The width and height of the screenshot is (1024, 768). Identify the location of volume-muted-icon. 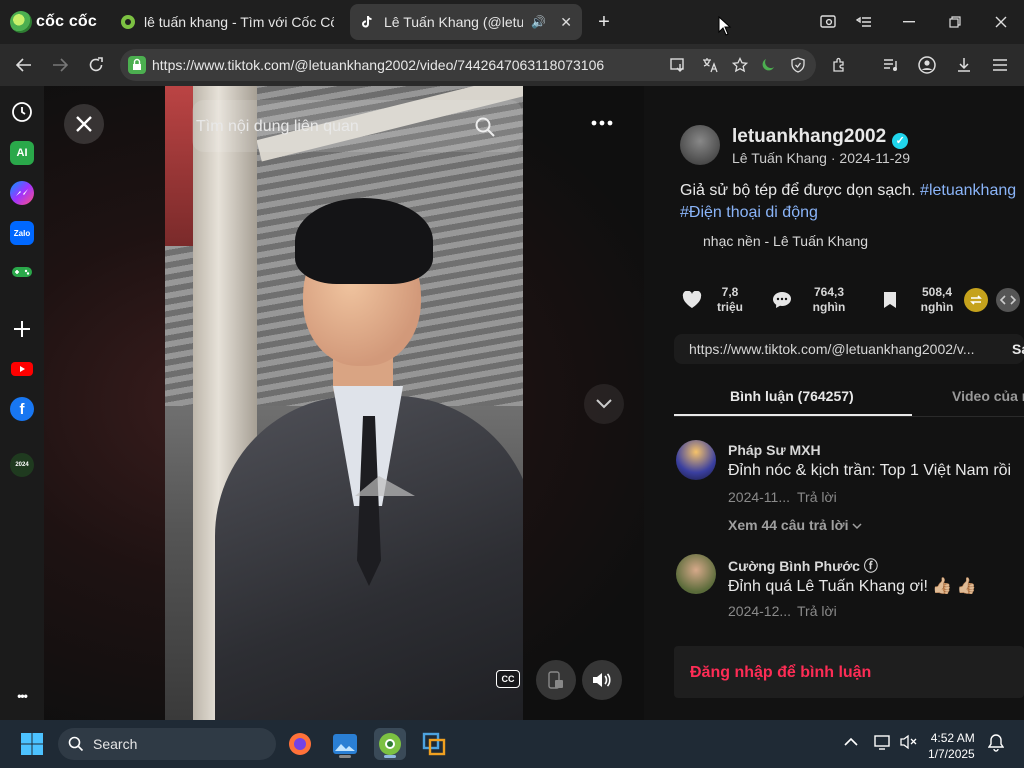
(909, 743).